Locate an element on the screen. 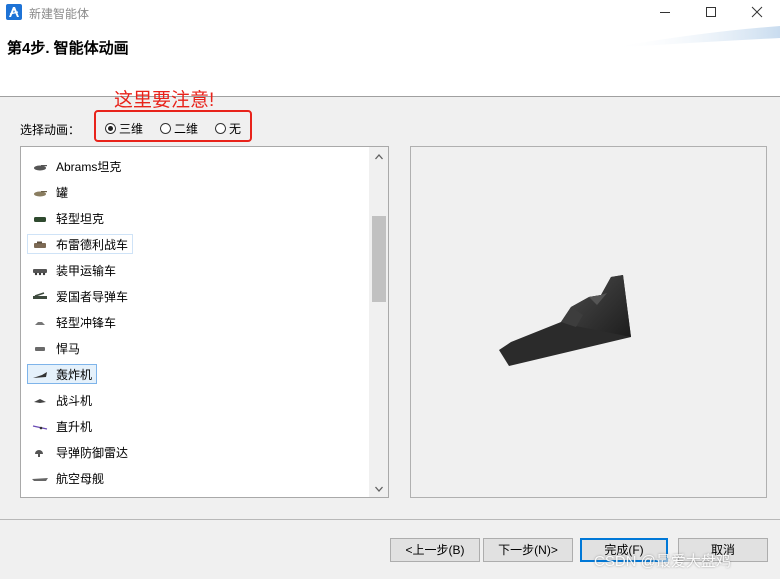 This screenshot has width=780, height=579. list-item-label: 轰炸机 is located at coordinates (74, 374).